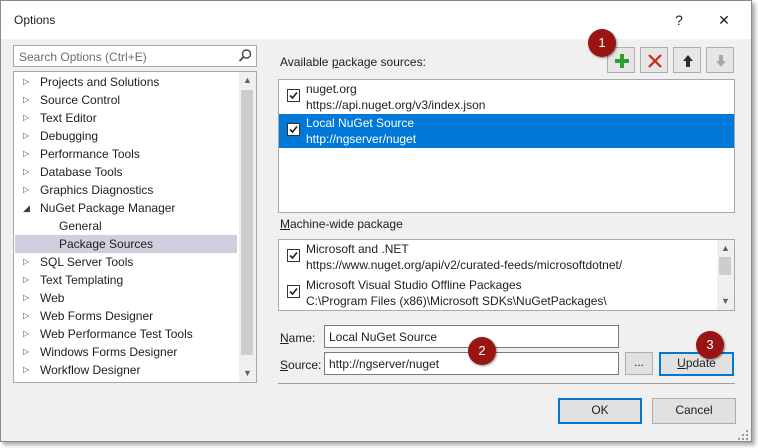 The height and width of the screenshot is (448, 758). I want to click on tree-item-projects-and-solutions: ▷ Projects and Solutions, so click(126, 82).